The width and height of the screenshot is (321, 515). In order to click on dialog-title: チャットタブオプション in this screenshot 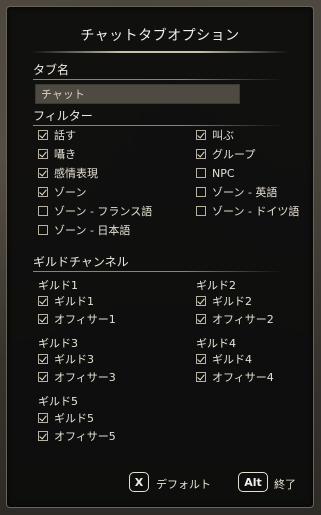, I will do `click(160, 36)`.